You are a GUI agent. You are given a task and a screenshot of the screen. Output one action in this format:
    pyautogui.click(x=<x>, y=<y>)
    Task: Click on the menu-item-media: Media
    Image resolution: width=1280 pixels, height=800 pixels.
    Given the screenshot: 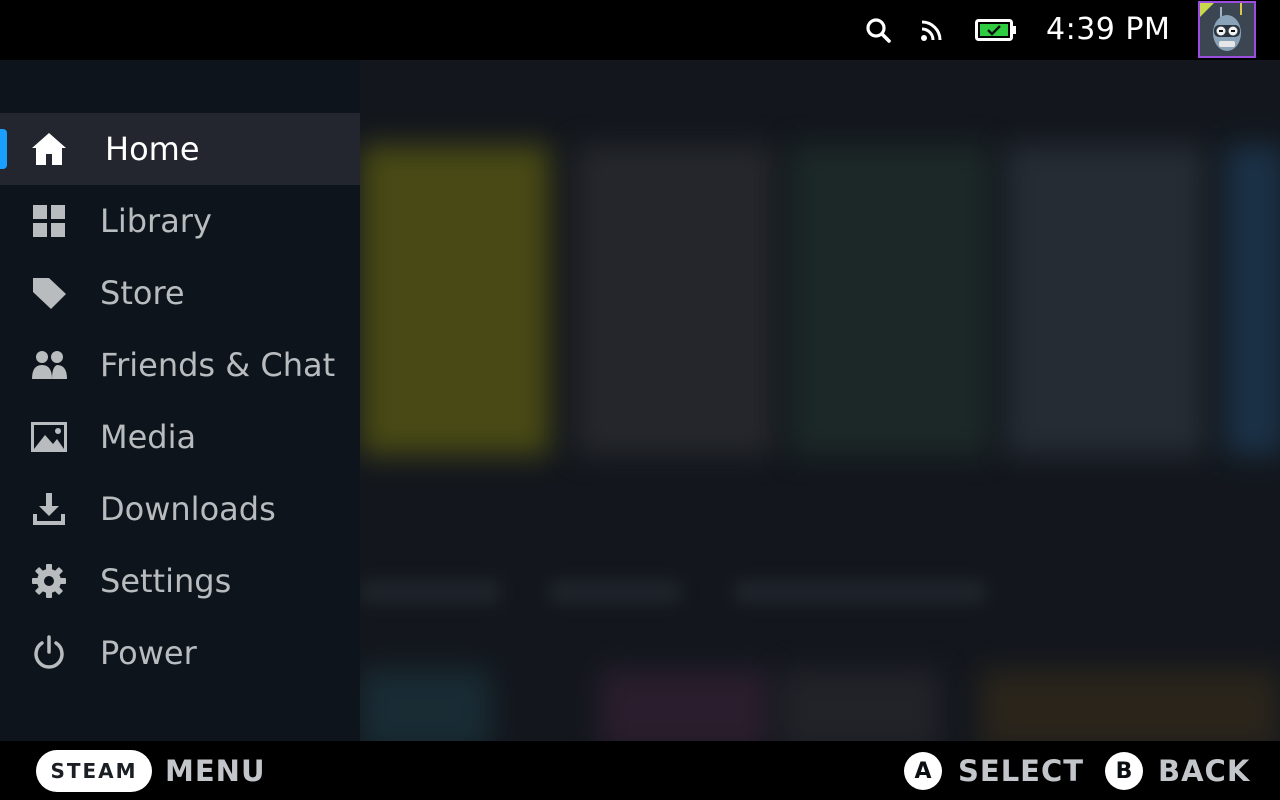 What is the action you would take?
    pyautogui.click(x=180, y=437)
    